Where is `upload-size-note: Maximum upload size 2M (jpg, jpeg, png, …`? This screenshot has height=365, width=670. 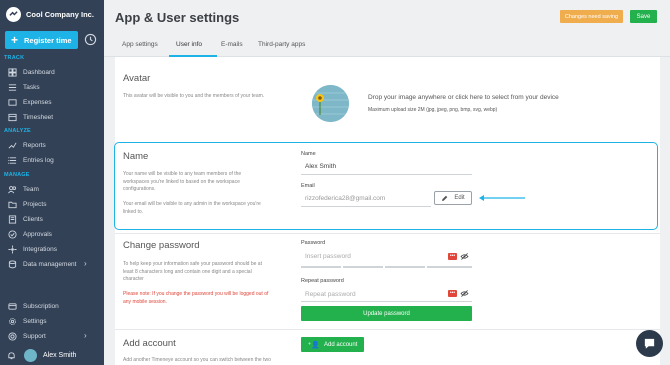 upload-size-note: Maximum upload size 2M (jpg, jpeg, png, … is located at coordinates (433, 110).